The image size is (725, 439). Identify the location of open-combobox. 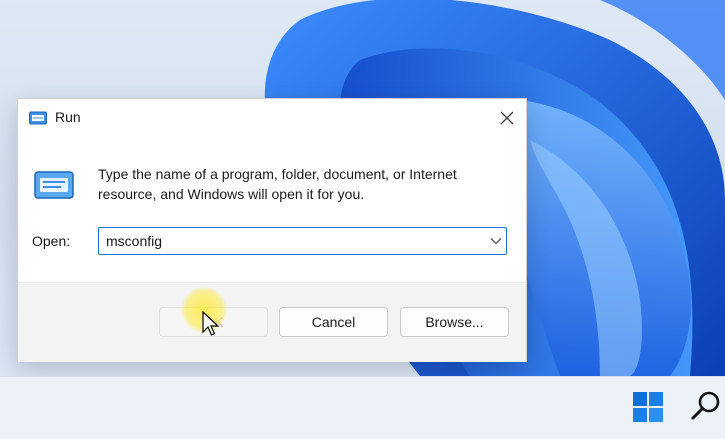
(302, 241).